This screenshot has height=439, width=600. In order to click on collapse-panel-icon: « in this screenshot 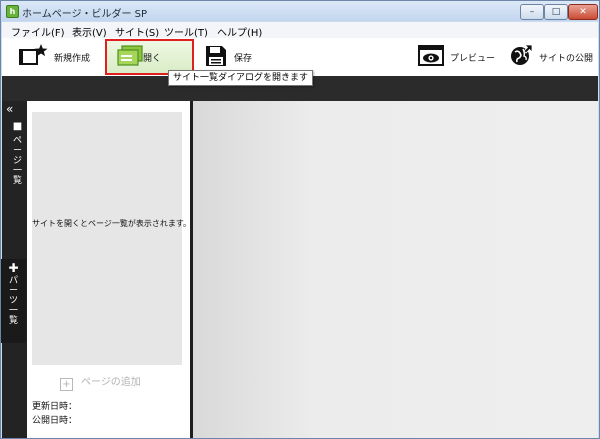, I will do `click(9, 109)`.